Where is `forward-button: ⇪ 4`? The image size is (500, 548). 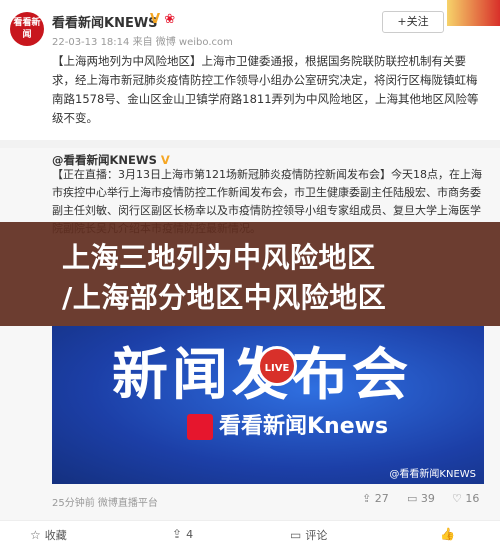
forward-button: ⇪ 4 is located at coordinates (182, 534).